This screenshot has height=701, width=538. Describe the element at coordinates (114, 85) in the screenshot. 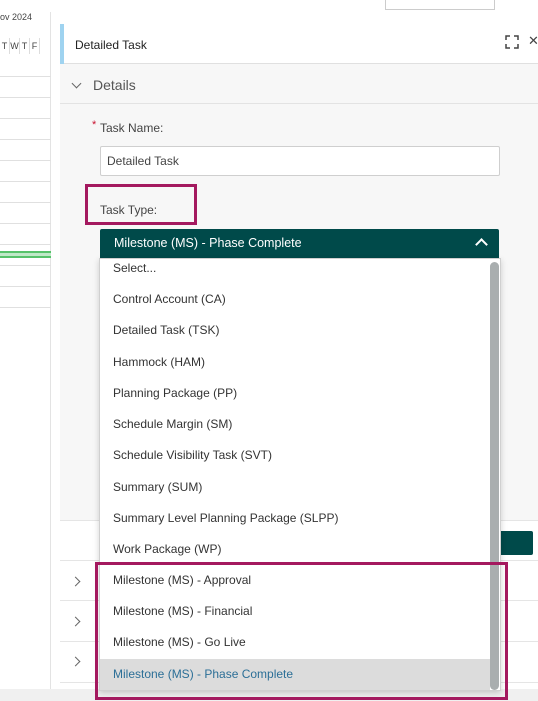

I see `details-section-title: Details` at that location.